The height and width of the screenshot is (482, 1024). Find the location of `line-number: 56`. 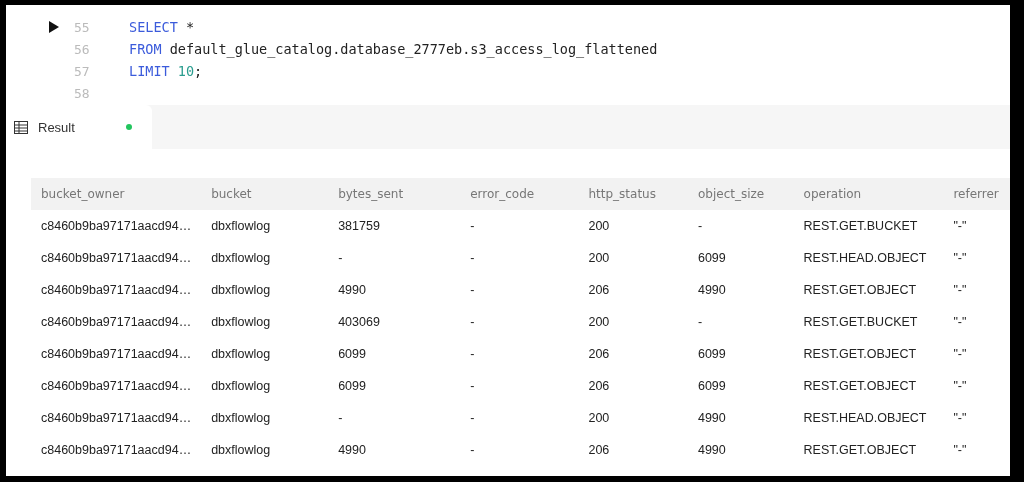

line-number: 56 is located at coordinates (82, 49).